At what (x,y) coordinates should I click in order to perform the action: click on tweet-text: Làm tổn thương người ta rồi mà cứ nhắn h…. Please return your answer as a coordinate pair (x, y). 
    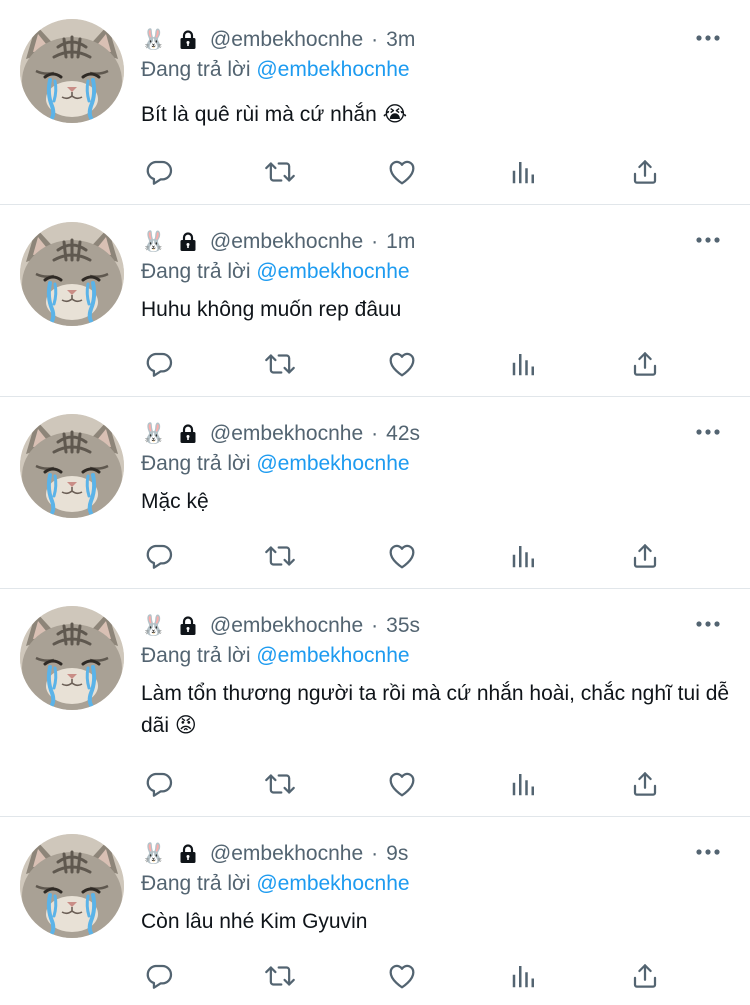
    Looking at the image, I should click on (435, 709).